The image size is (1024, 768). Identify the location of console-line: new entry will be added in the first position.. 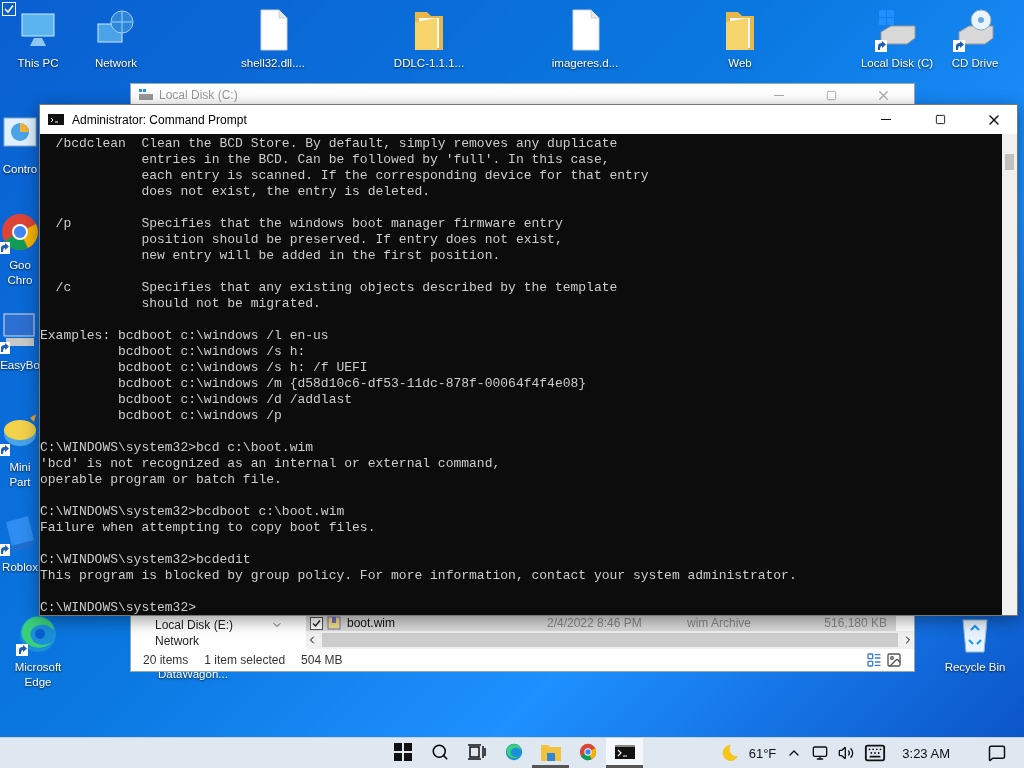
(321, 256).